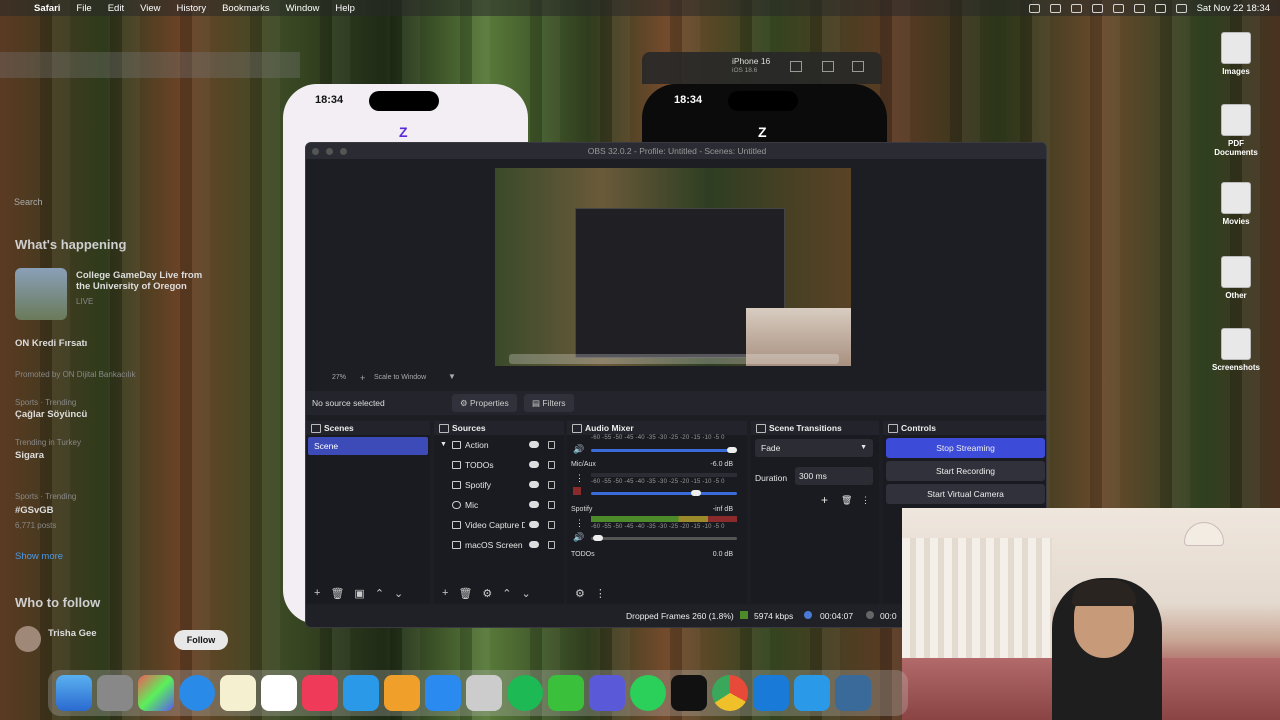 Image resolution: width=1280 pixels, height=720 pixels. Describe the element at coordinates (150, 8) in the screenshot. I see `menu-view: View` at that location.